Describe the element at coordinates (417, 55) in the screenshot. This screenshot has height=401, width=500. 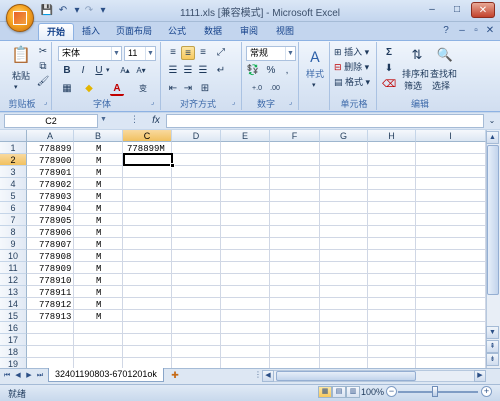
I see `sort-filter-icon: ⇅` at that location.